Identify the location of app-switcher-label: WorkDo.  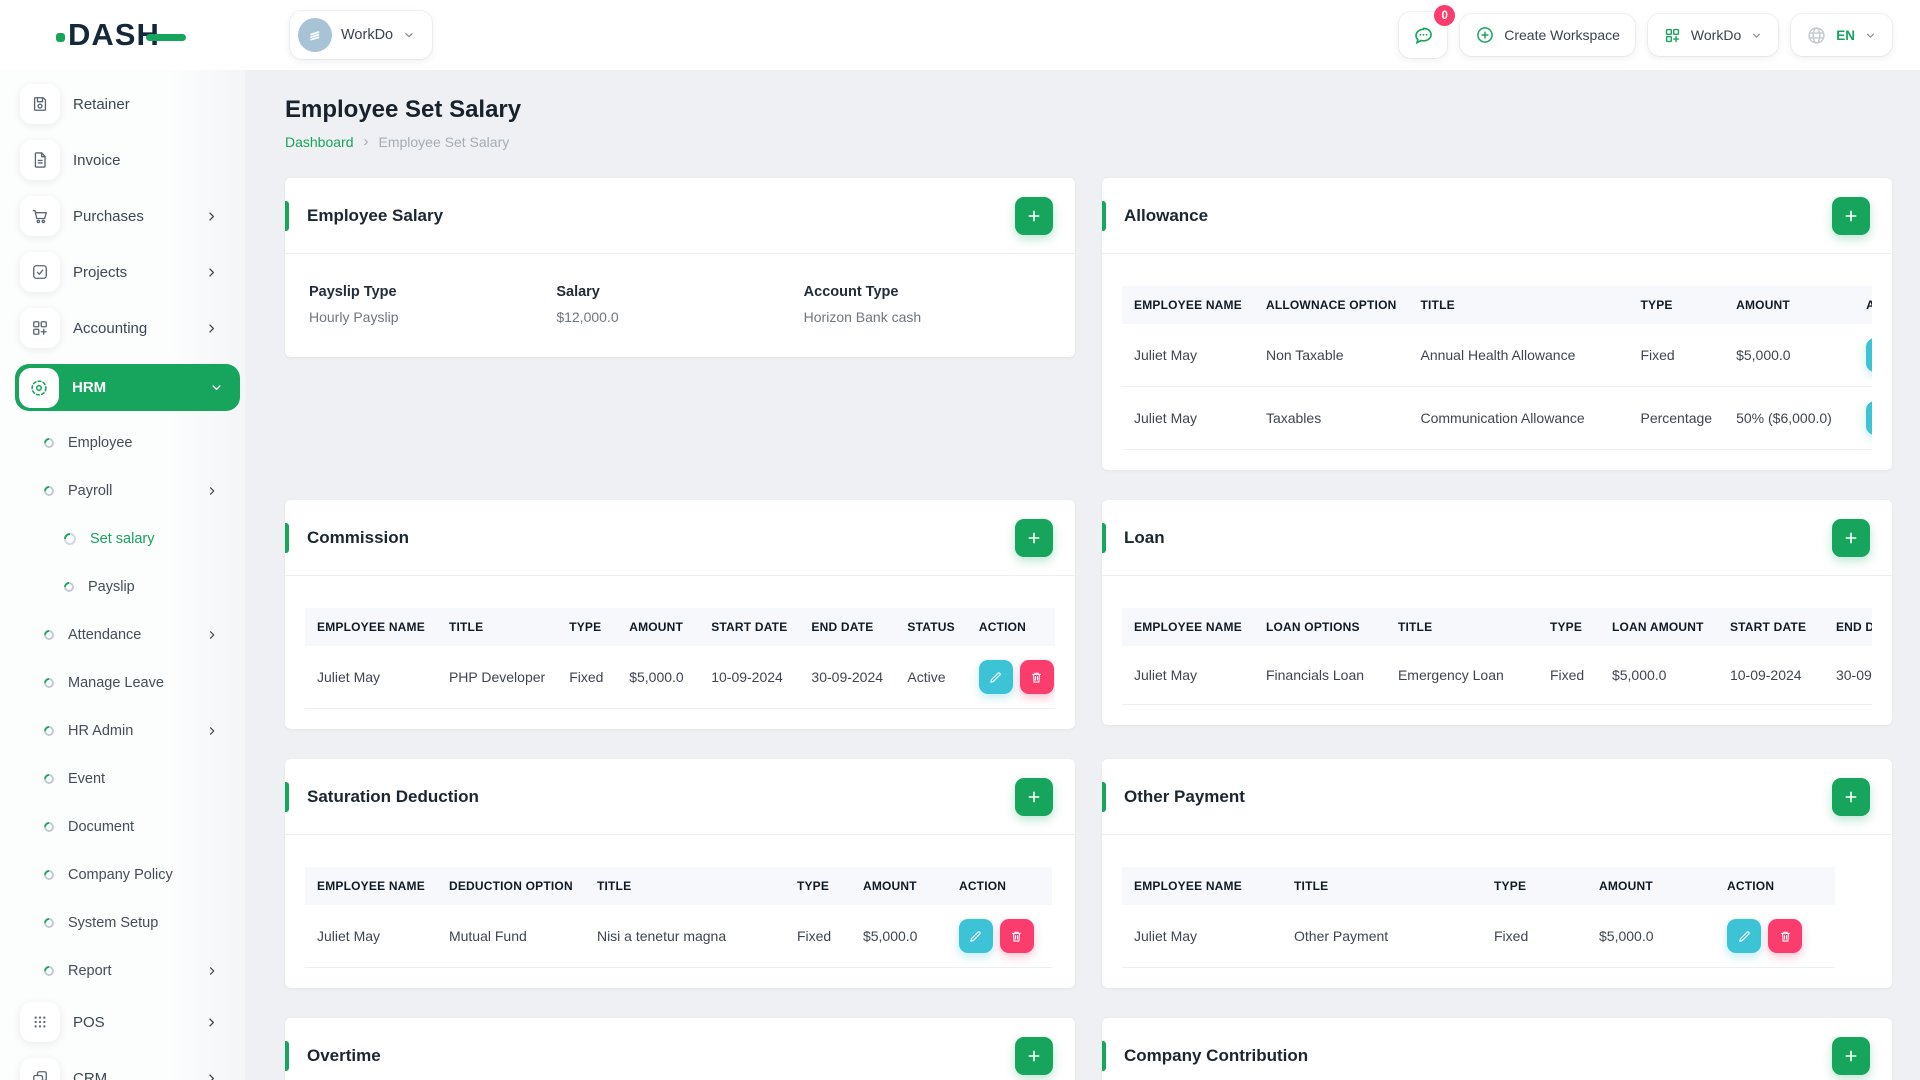
(1716, 35).